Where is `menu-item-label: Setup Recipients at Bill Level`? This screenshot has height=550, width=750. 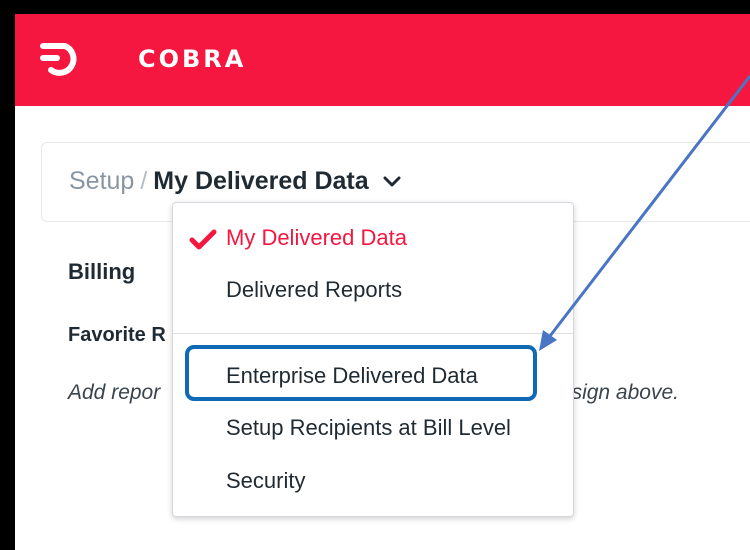
menu-item-label: Setup Recipients at Bill Level is located at coordinates (368, 427).